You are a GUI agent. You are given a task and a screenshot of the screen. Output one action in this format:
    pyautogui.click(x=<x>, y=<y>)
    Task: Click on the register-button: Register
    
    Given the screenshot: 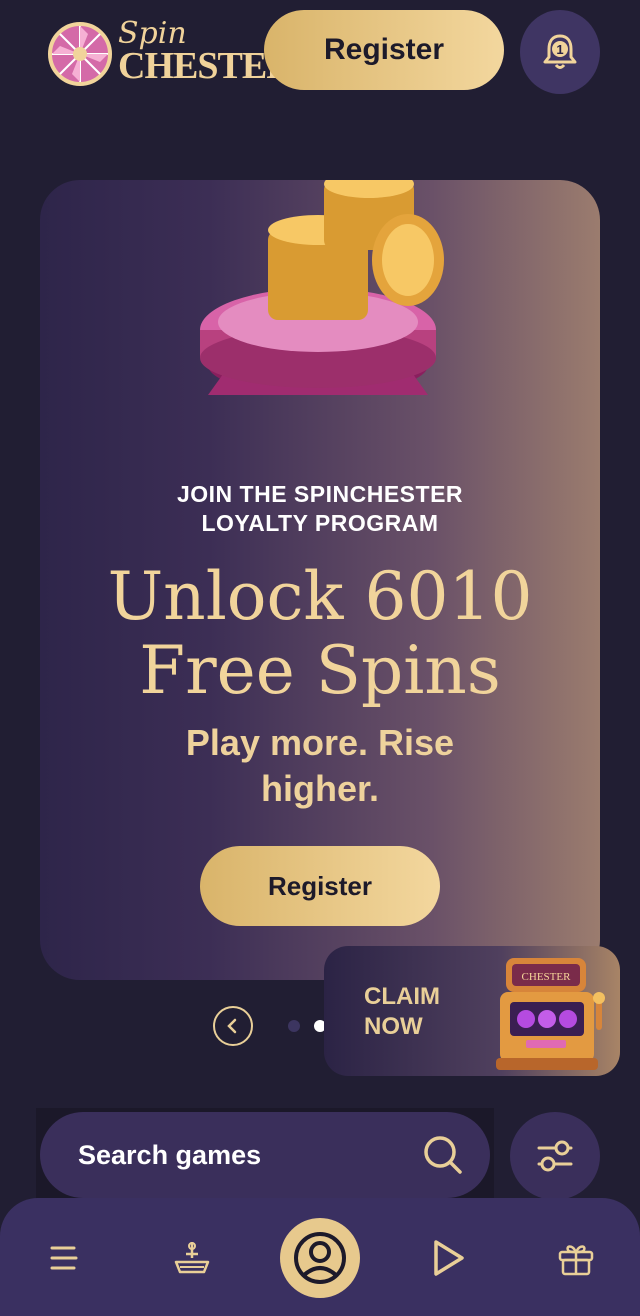 What is the action you would take?
    pyautogui.click(x=384, y=50)
    